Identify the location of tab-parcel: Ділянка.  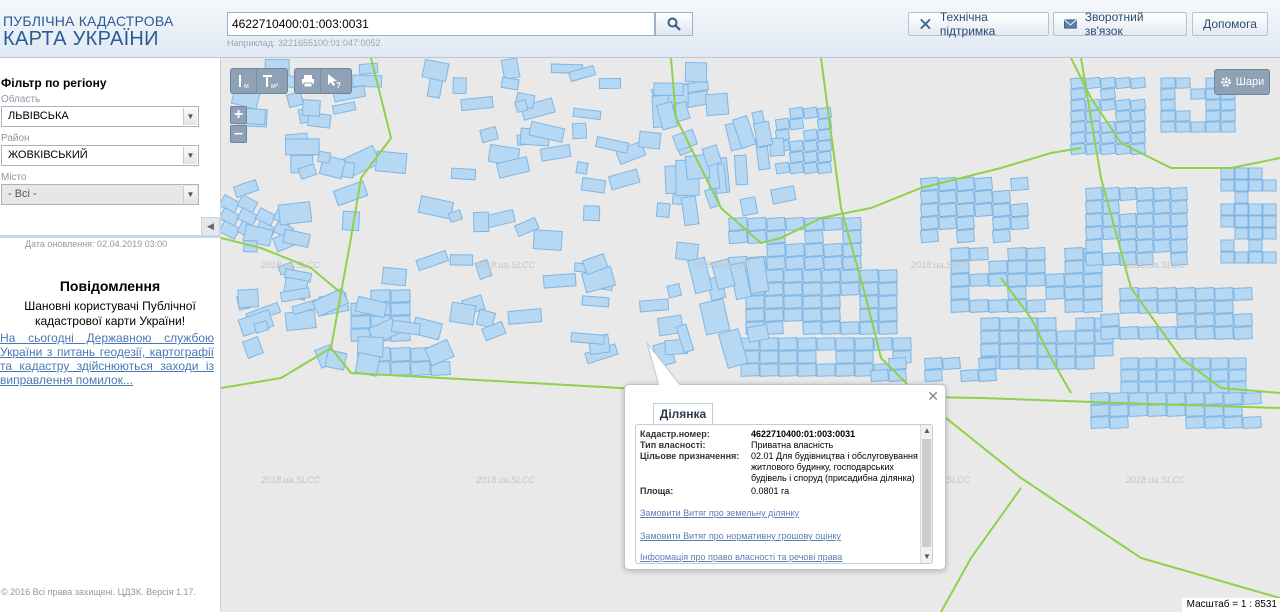
(683, 413).